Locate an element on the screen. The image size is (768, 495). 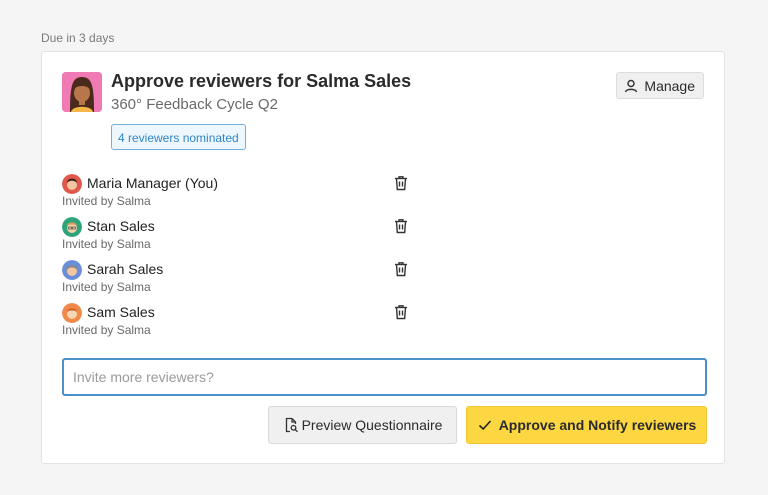
check-icon is located at coordinates (485, 425).